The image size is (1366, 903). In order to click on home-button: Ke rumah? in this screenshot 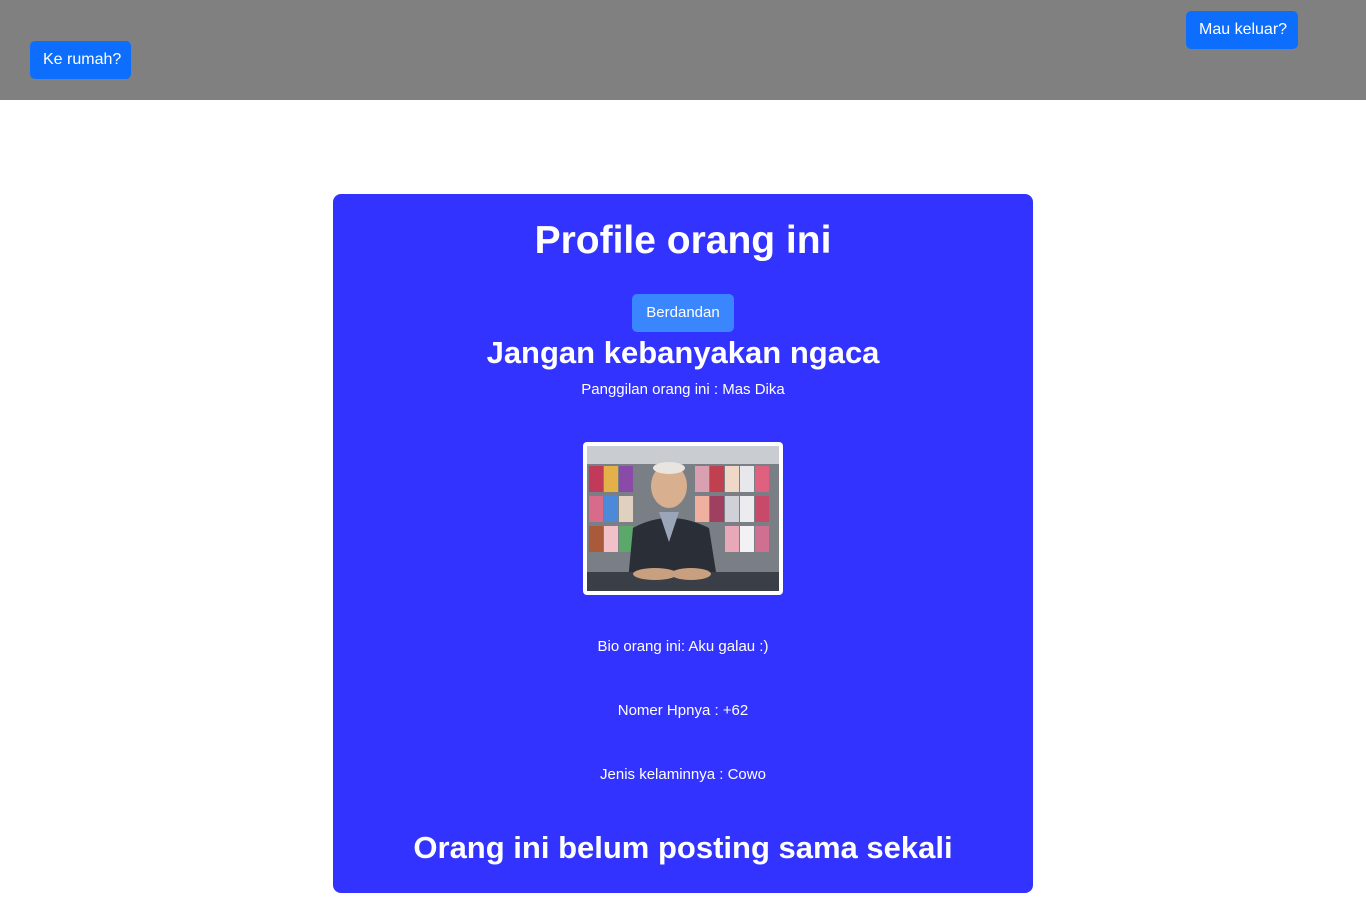, I will do `click(80, 60)`.